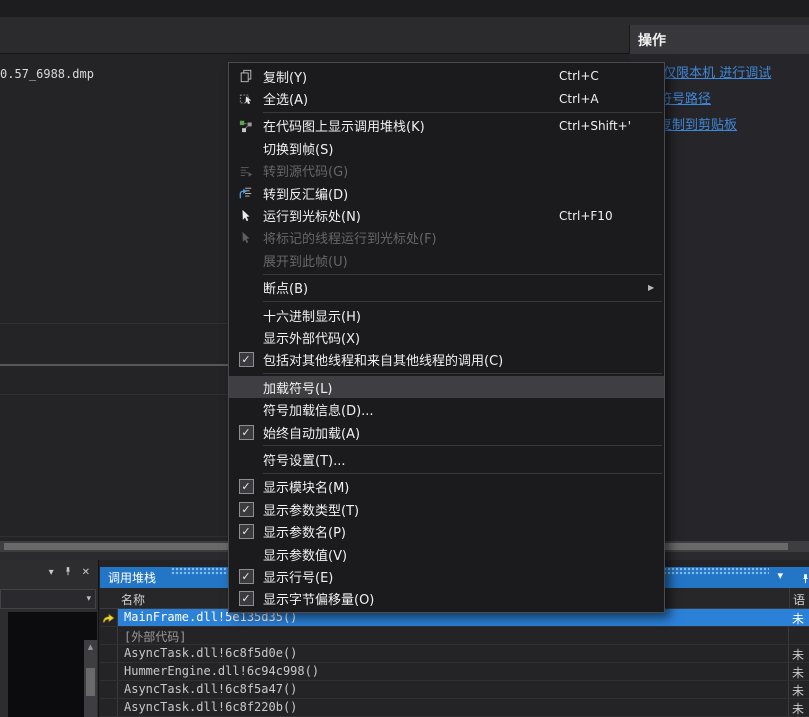 This screenshot has height=717, width=809. What do you see at coordinates (446, 171) in the screenshot?
I see `menu-item: 转到源代码(G)` at bounding box center [446, 171].